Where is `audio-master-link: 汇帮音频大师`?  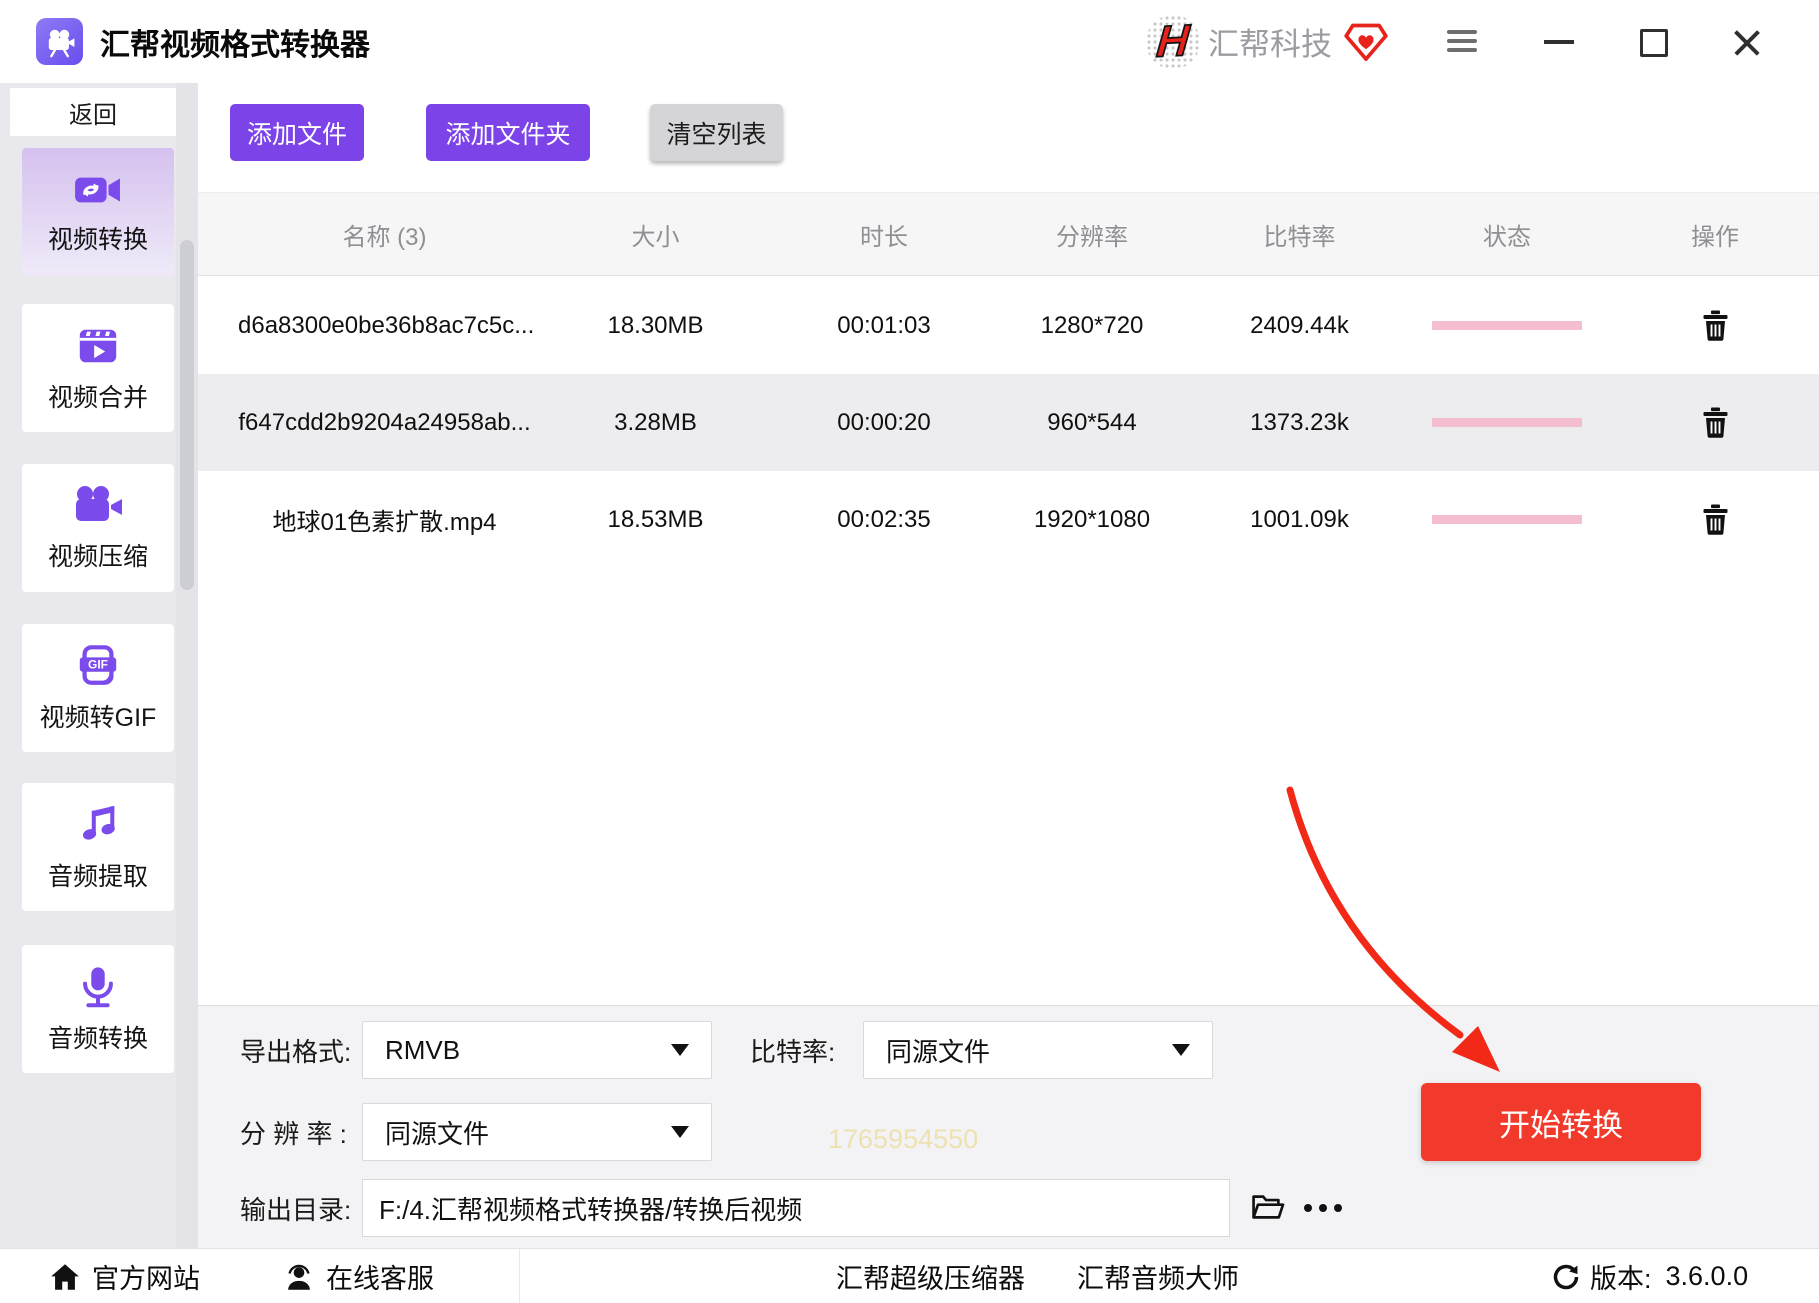
audio-master-link: 汇帮音频大师 is located at coordinates (1158, 1276).